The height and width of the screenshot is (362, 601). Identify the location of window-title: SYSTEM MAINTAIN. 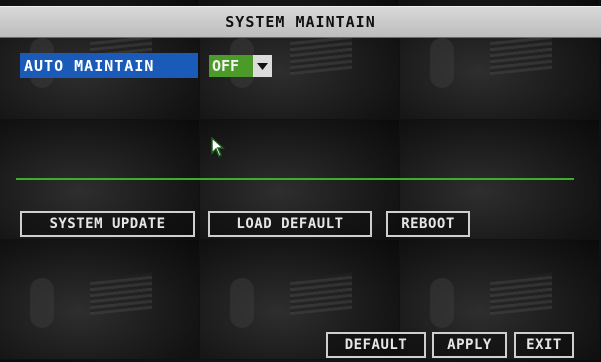
(300, 22).